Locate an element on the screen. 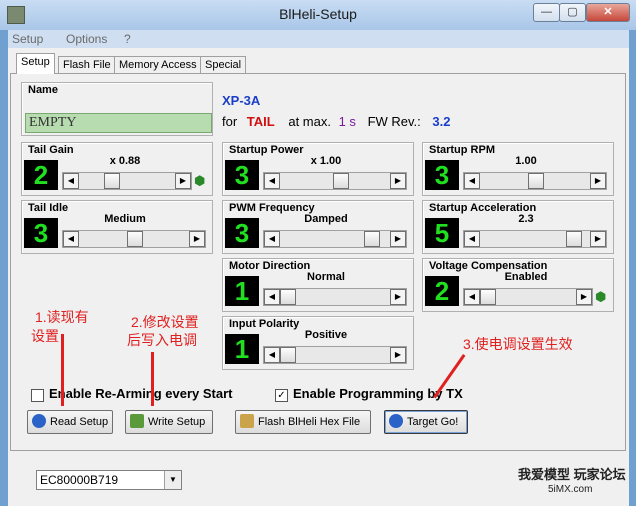 Image resolution: width=636 pixels, height=506 pixels. motor-direction-value: Normal is located at coordinates (326, 277).